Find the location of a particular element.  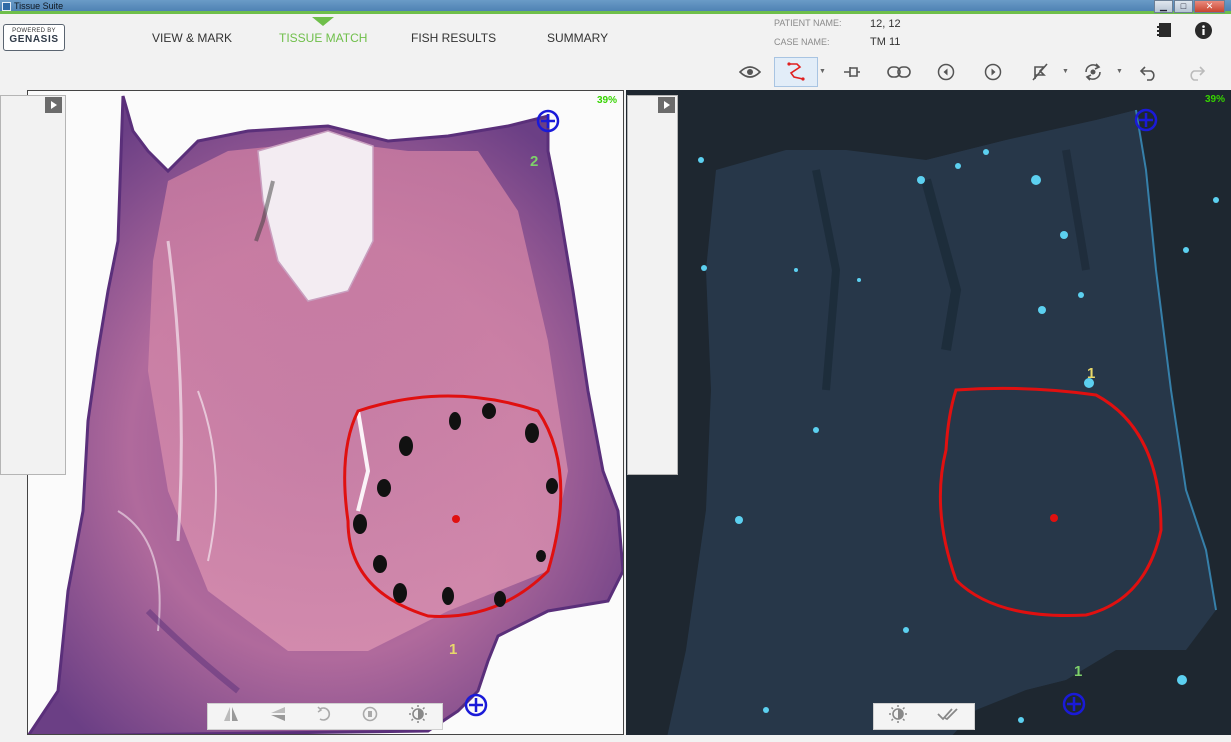

notes-icon is located at coordinates (1165, 32).